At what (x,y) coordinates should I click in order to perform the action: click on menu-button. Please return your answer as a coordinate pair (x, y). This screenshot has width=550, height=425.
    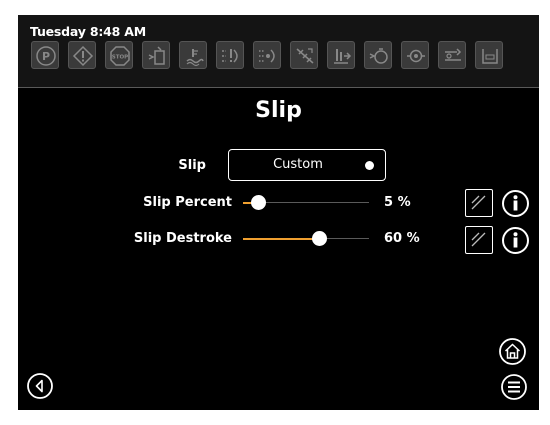
    Looking at the image, I should click on (514, 389).